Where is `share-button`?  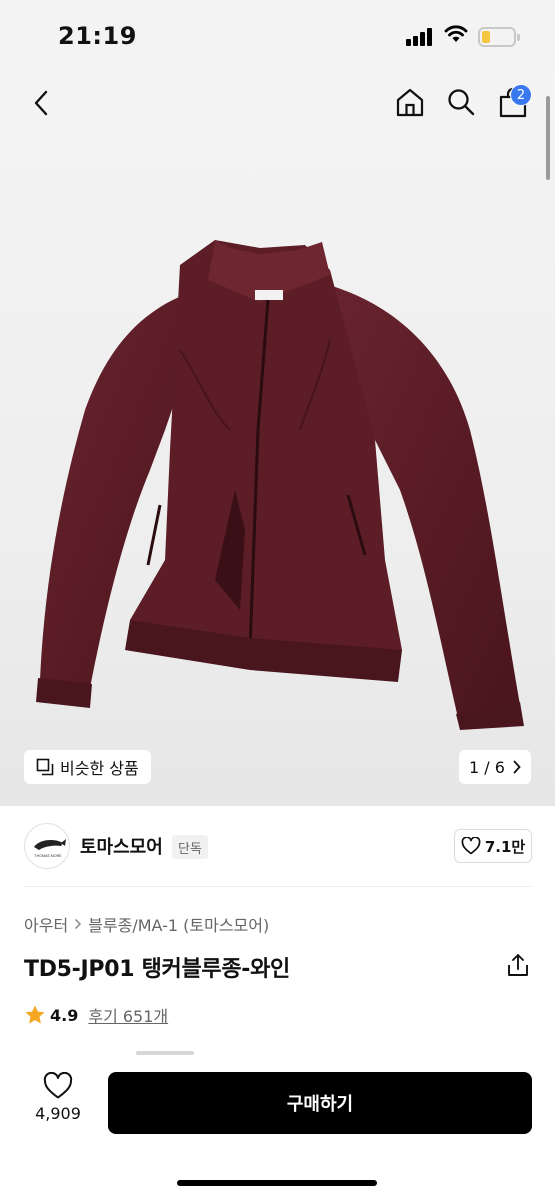
share-button is located at coordinates (518, 965).